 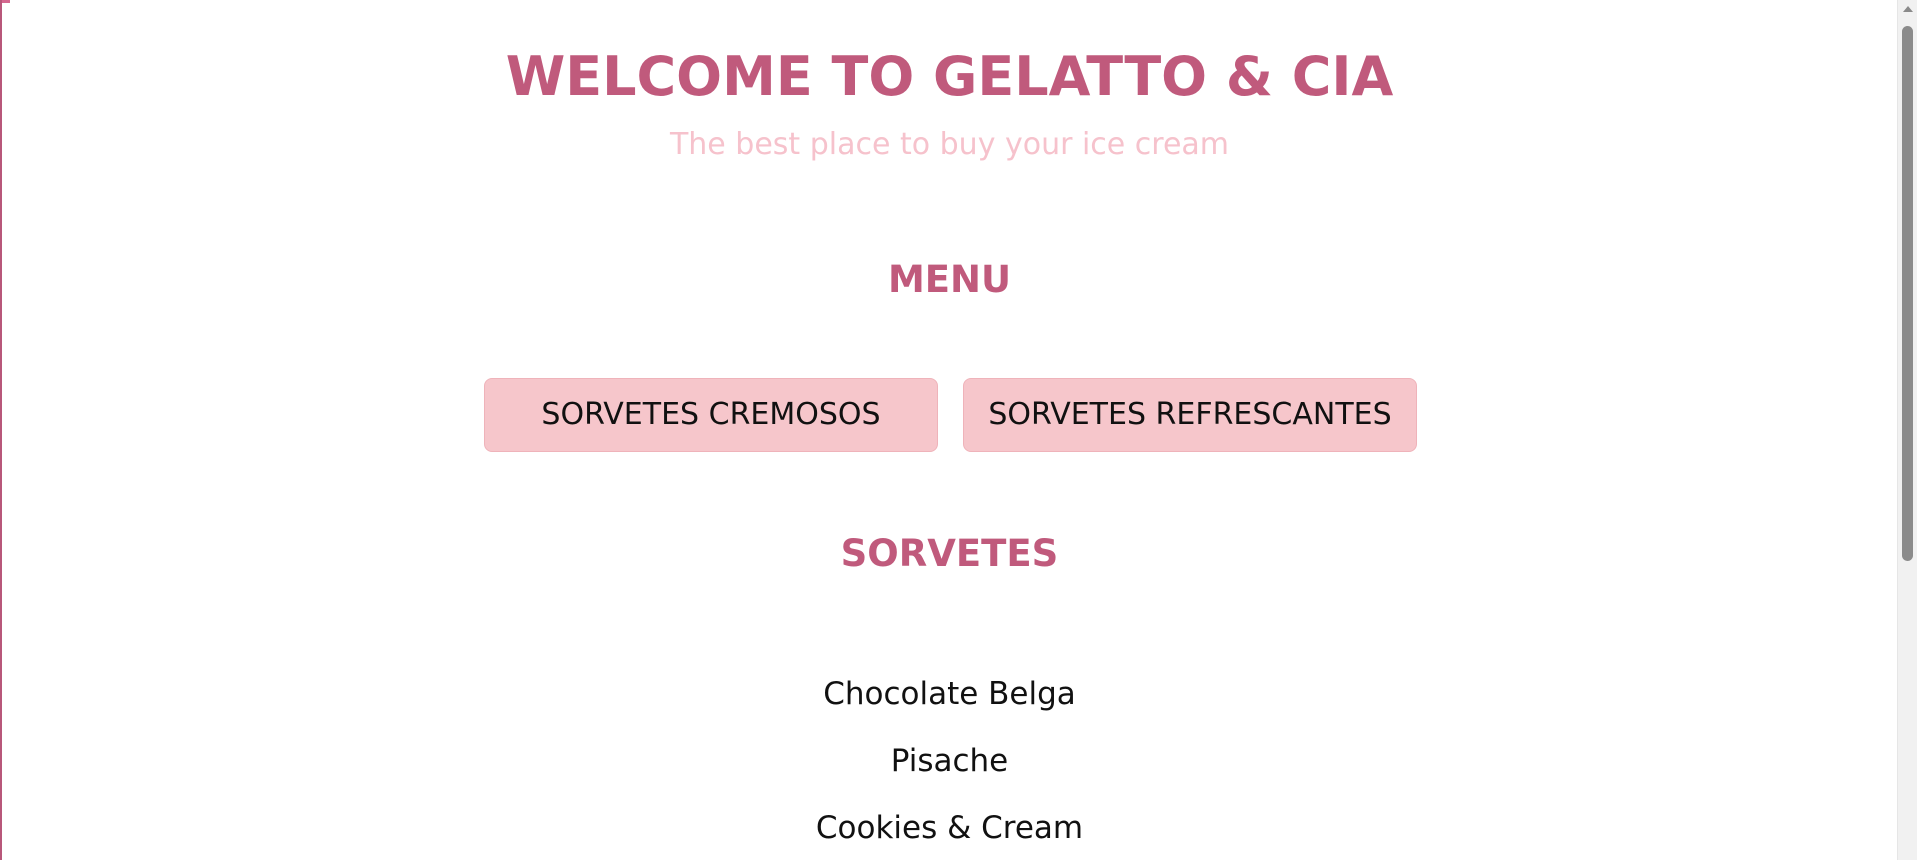 I want to click on flavor-item-pisache: Pisache, so click(x=949, y=761).